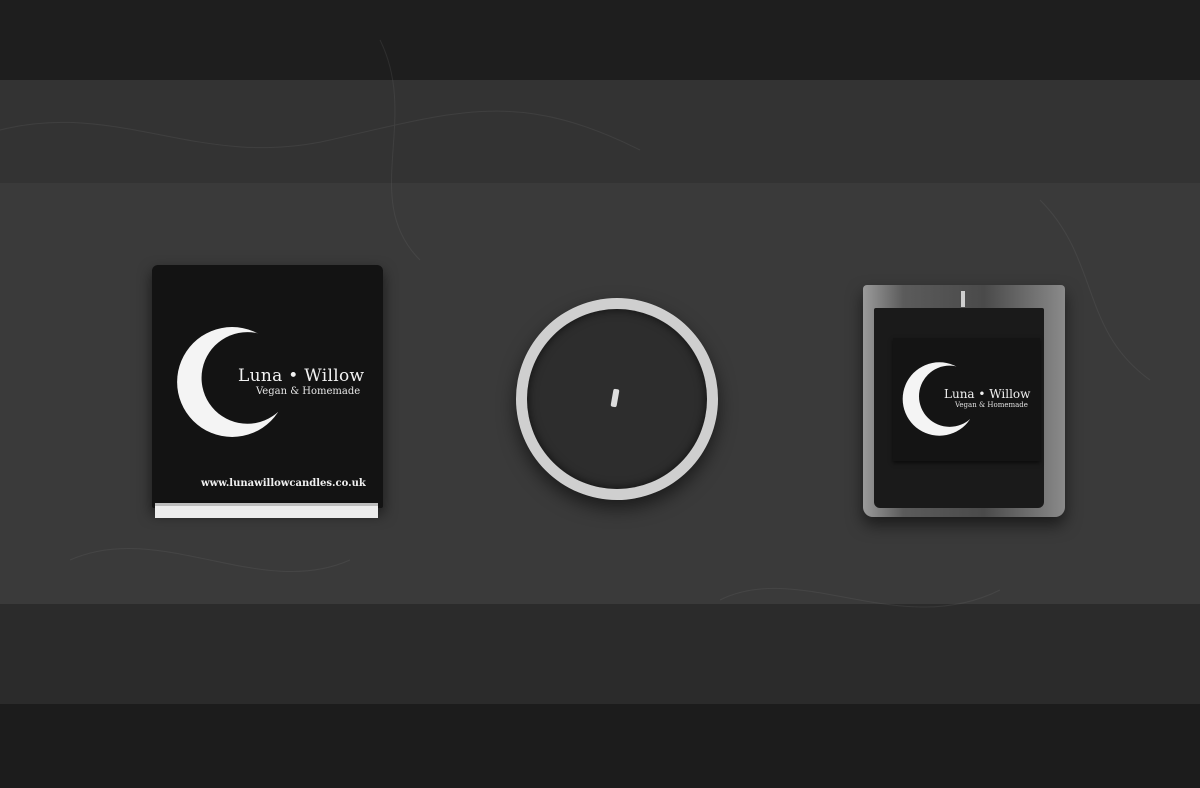  Describe the element at coordinates (991, 405) in the screenshot. I see `label-tagline: Vegan & Homemade` at that location.